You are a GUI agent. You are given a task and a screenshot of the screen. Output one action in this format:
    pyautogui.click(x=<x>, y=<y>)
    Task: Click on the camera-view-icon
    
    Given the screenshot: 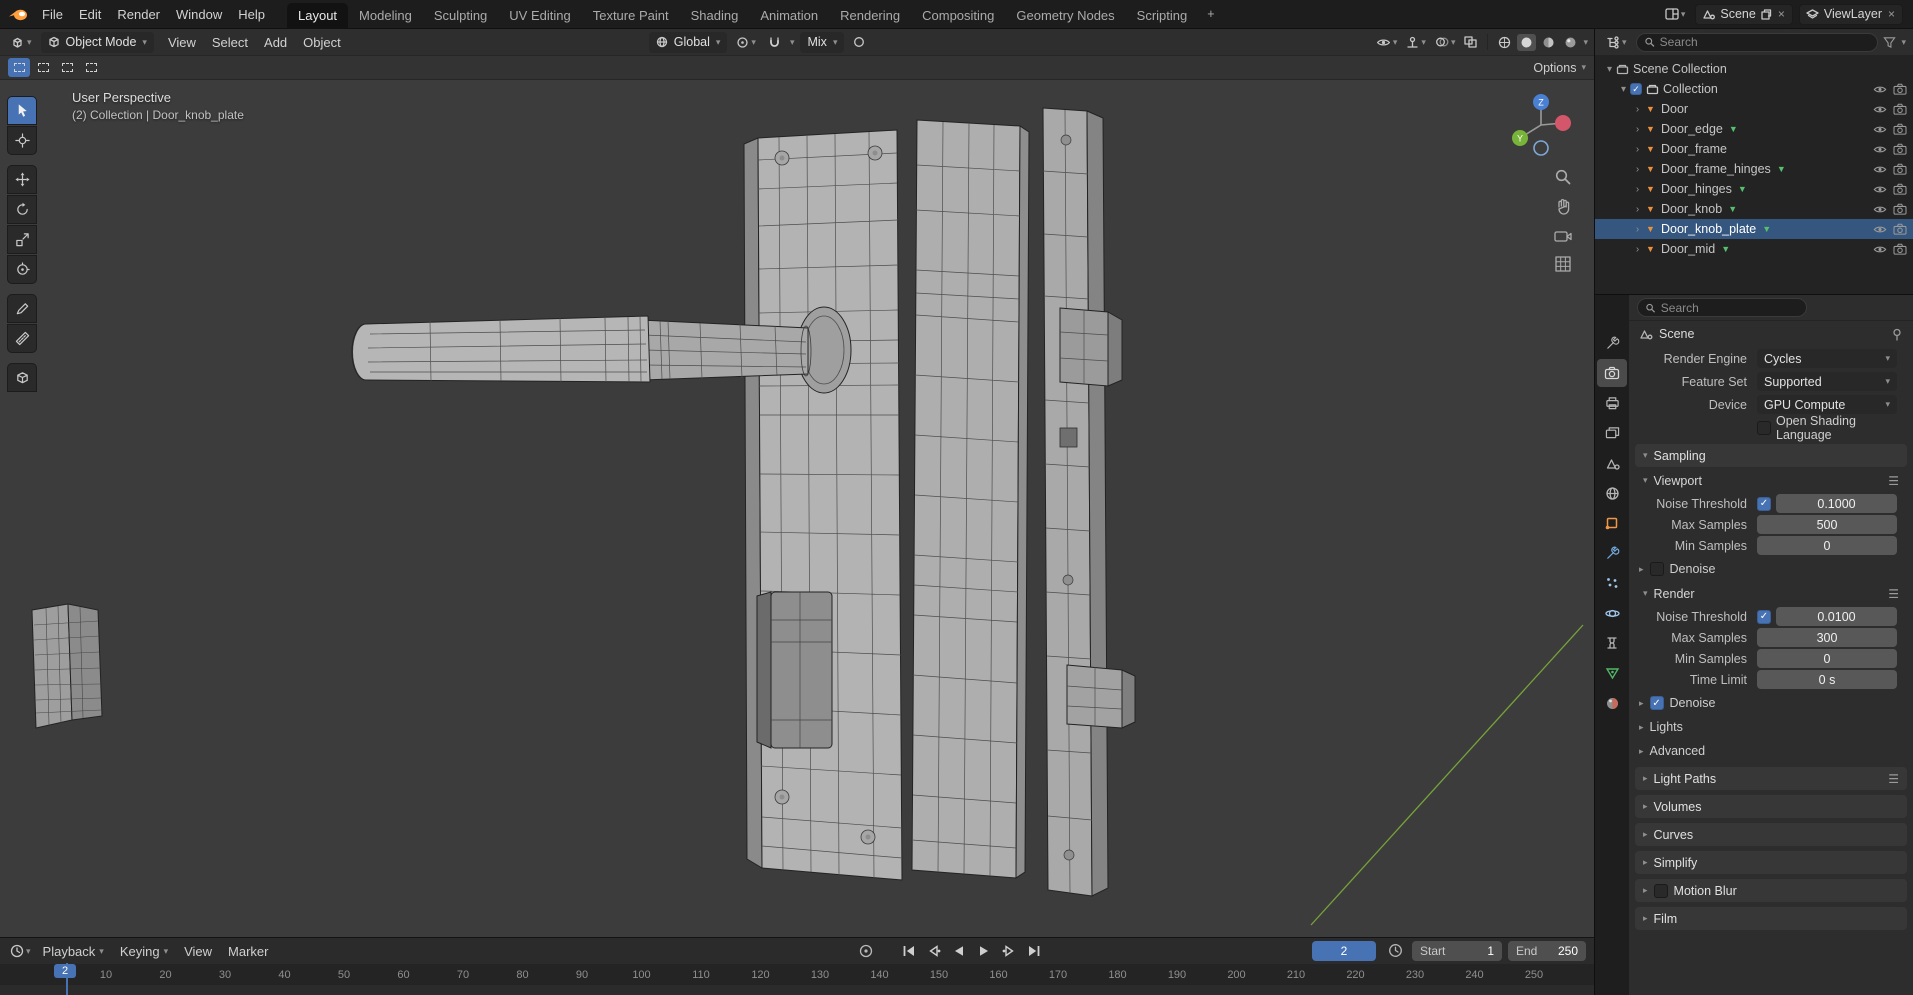 What is the action you would take?
    pyautogui.click(x=1563, y=235)
    